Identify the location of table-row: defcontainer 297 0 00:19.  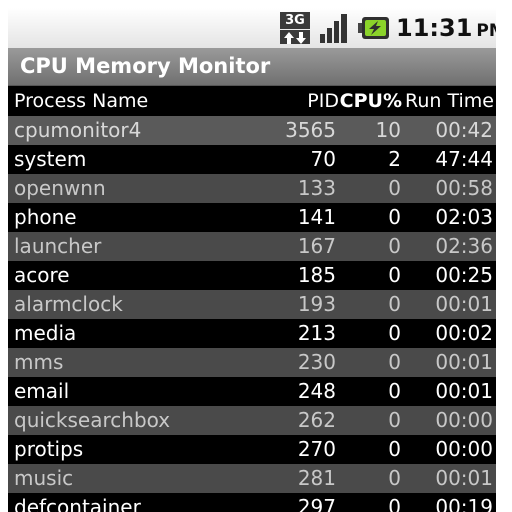
(252, 502).